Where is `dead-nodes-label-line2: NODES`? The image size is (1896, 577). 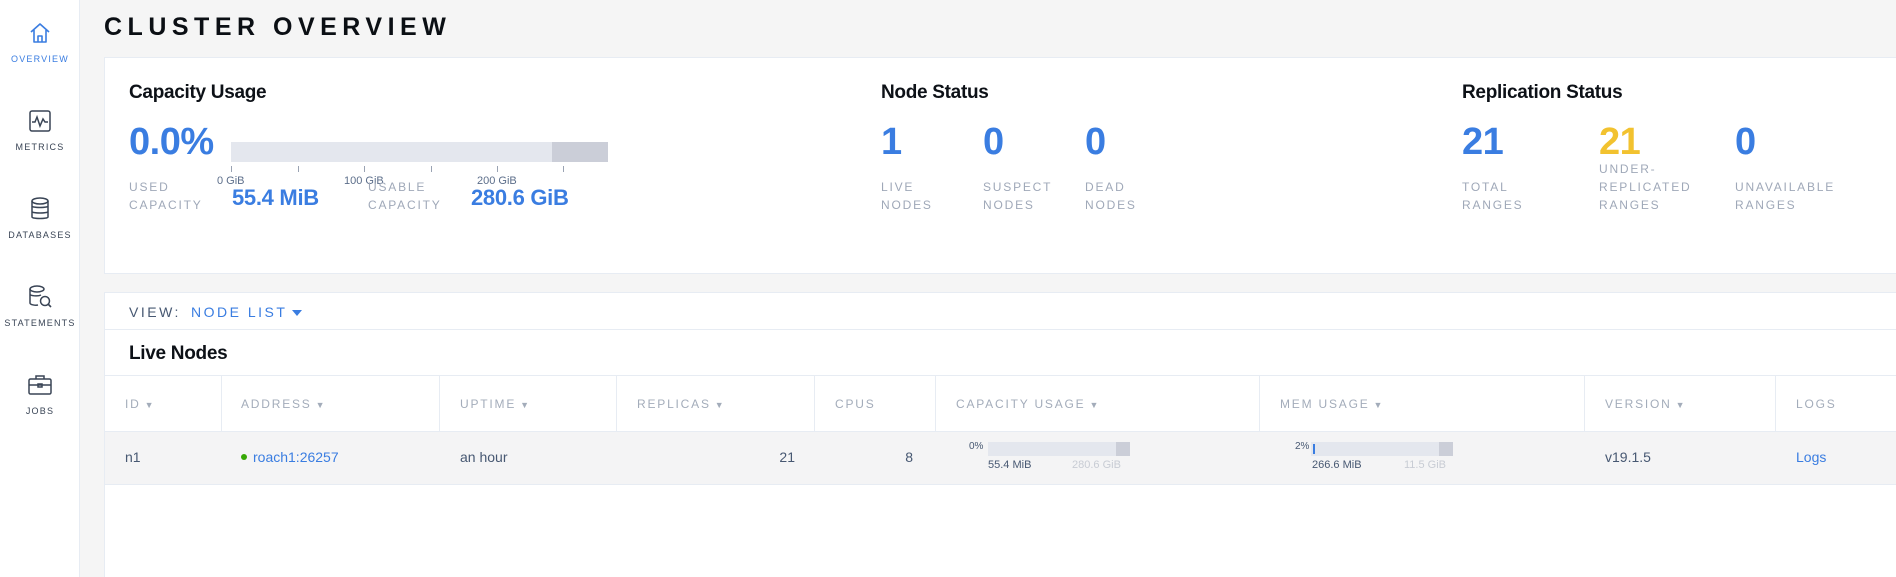
dead-nodes-label-line2: NODES is located at coordinates (1111, 205).